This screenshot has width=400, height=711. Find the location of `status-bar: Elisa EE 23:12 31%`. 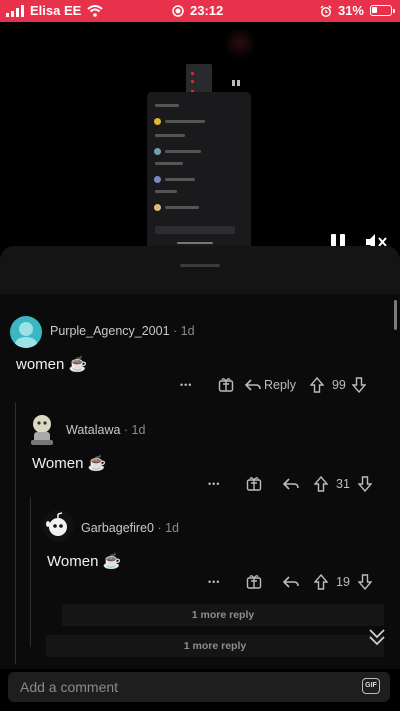

status-bar: Elisa EE 23:12 31% is located at coordinates (200, 11).